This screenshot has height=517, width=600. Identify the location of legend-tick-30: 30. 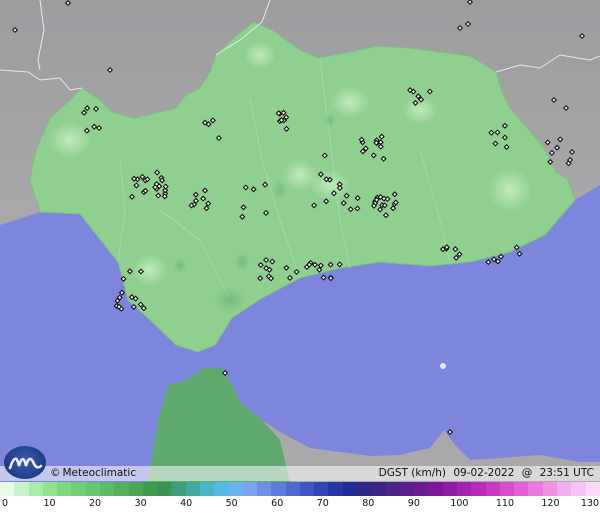
(140, 503).